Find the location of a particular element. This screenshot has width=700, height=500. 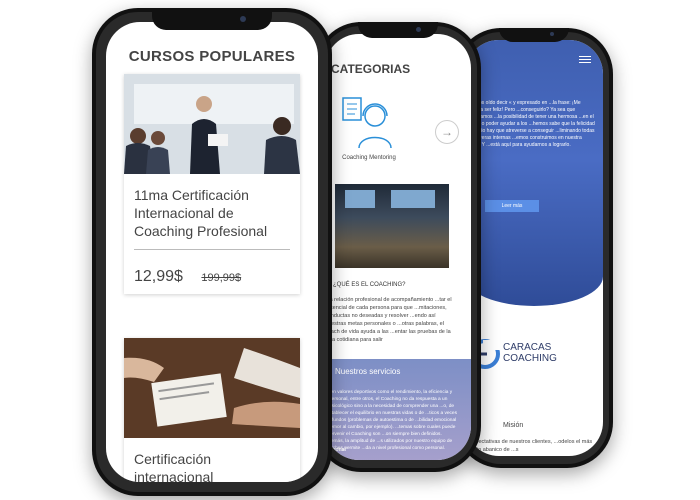

logo-line1: CARACAS is located at coordinates (527, 347).